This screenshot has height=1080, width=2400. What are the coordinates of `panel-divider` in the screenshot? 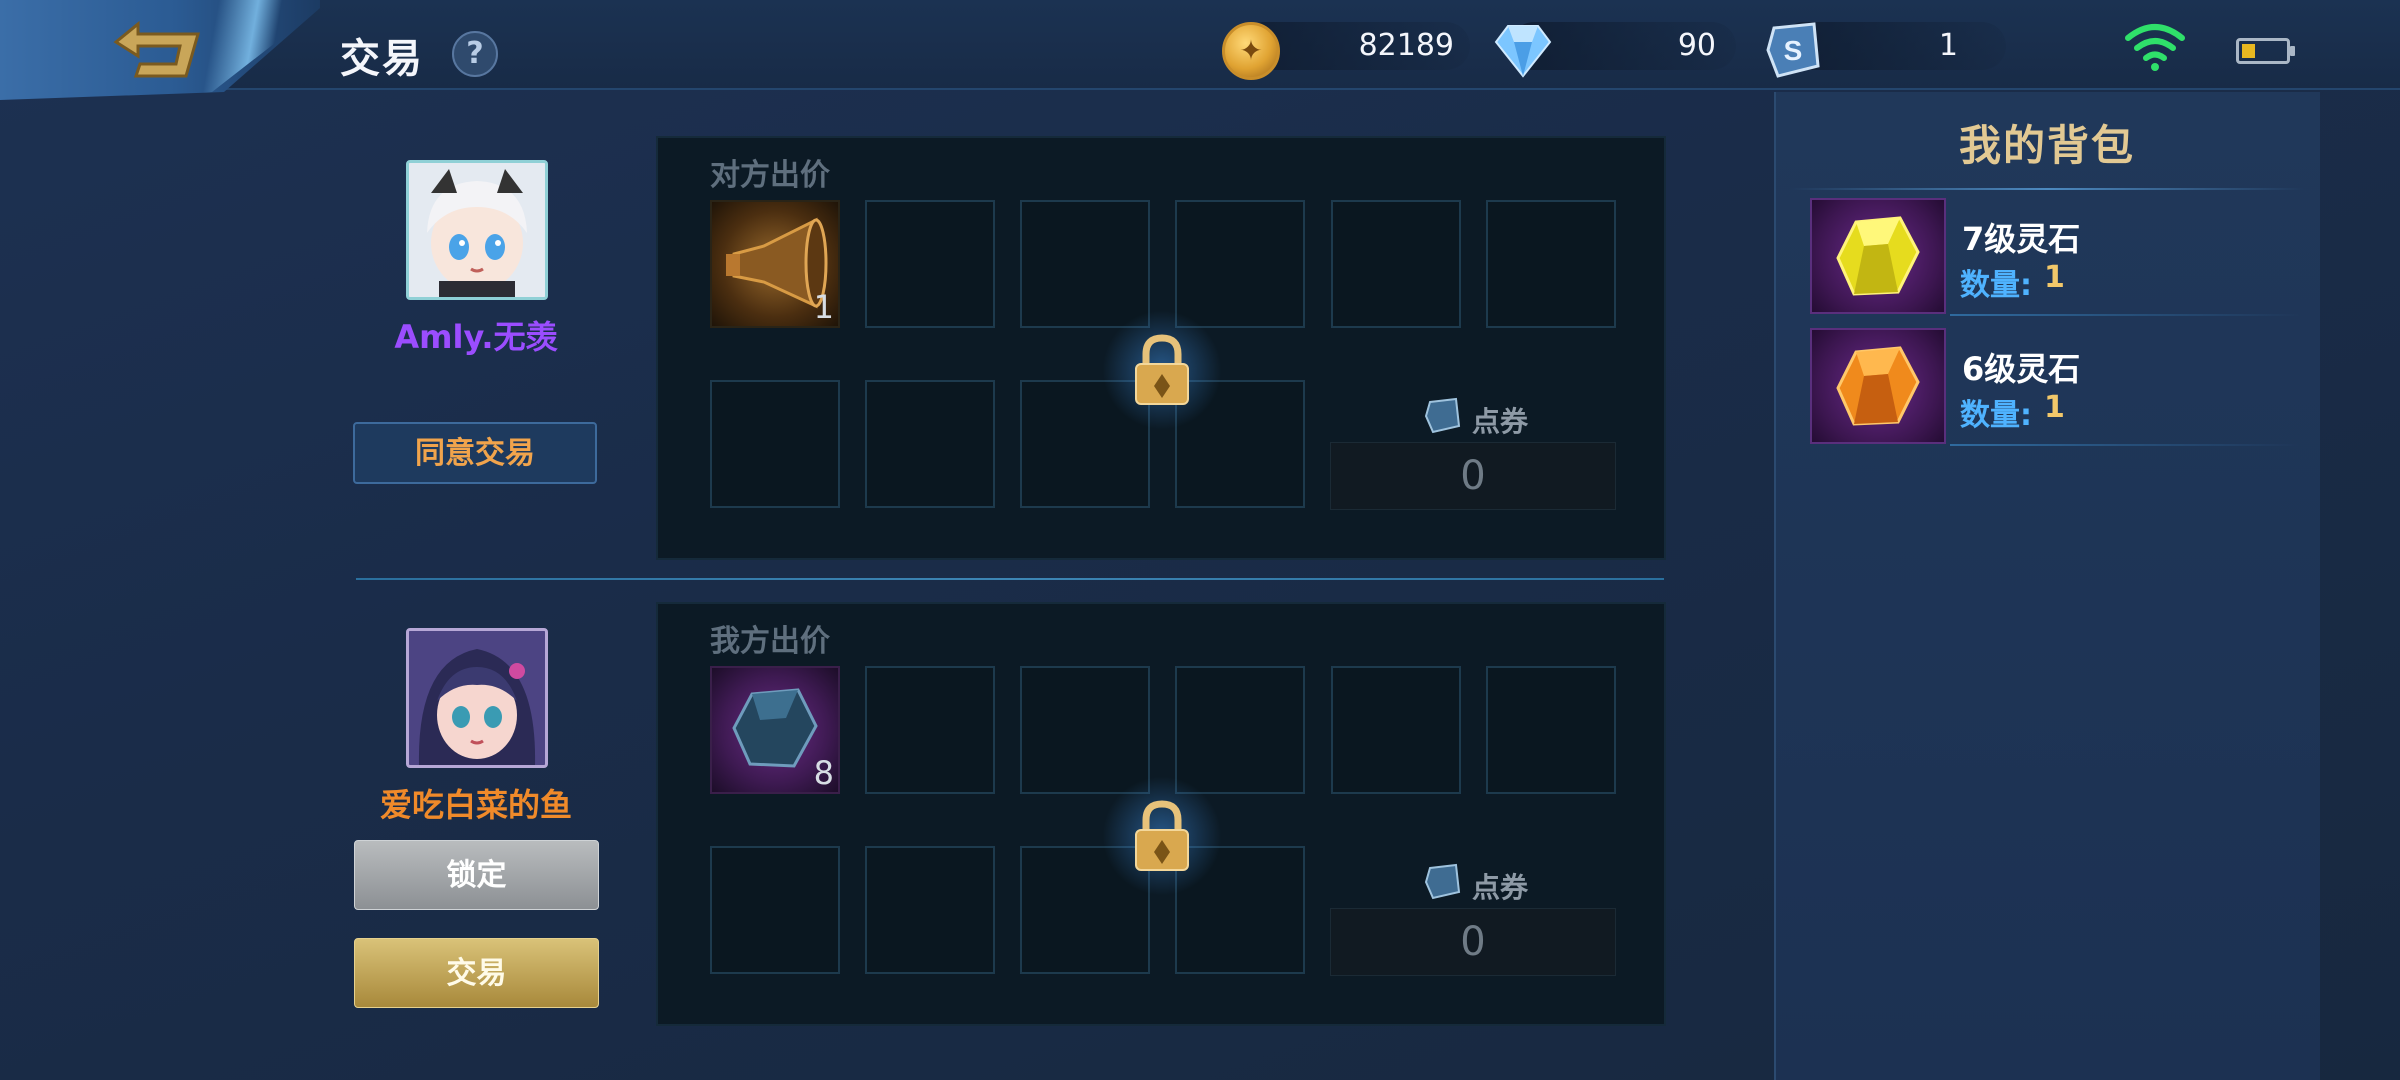 It's located at (1010, 579).